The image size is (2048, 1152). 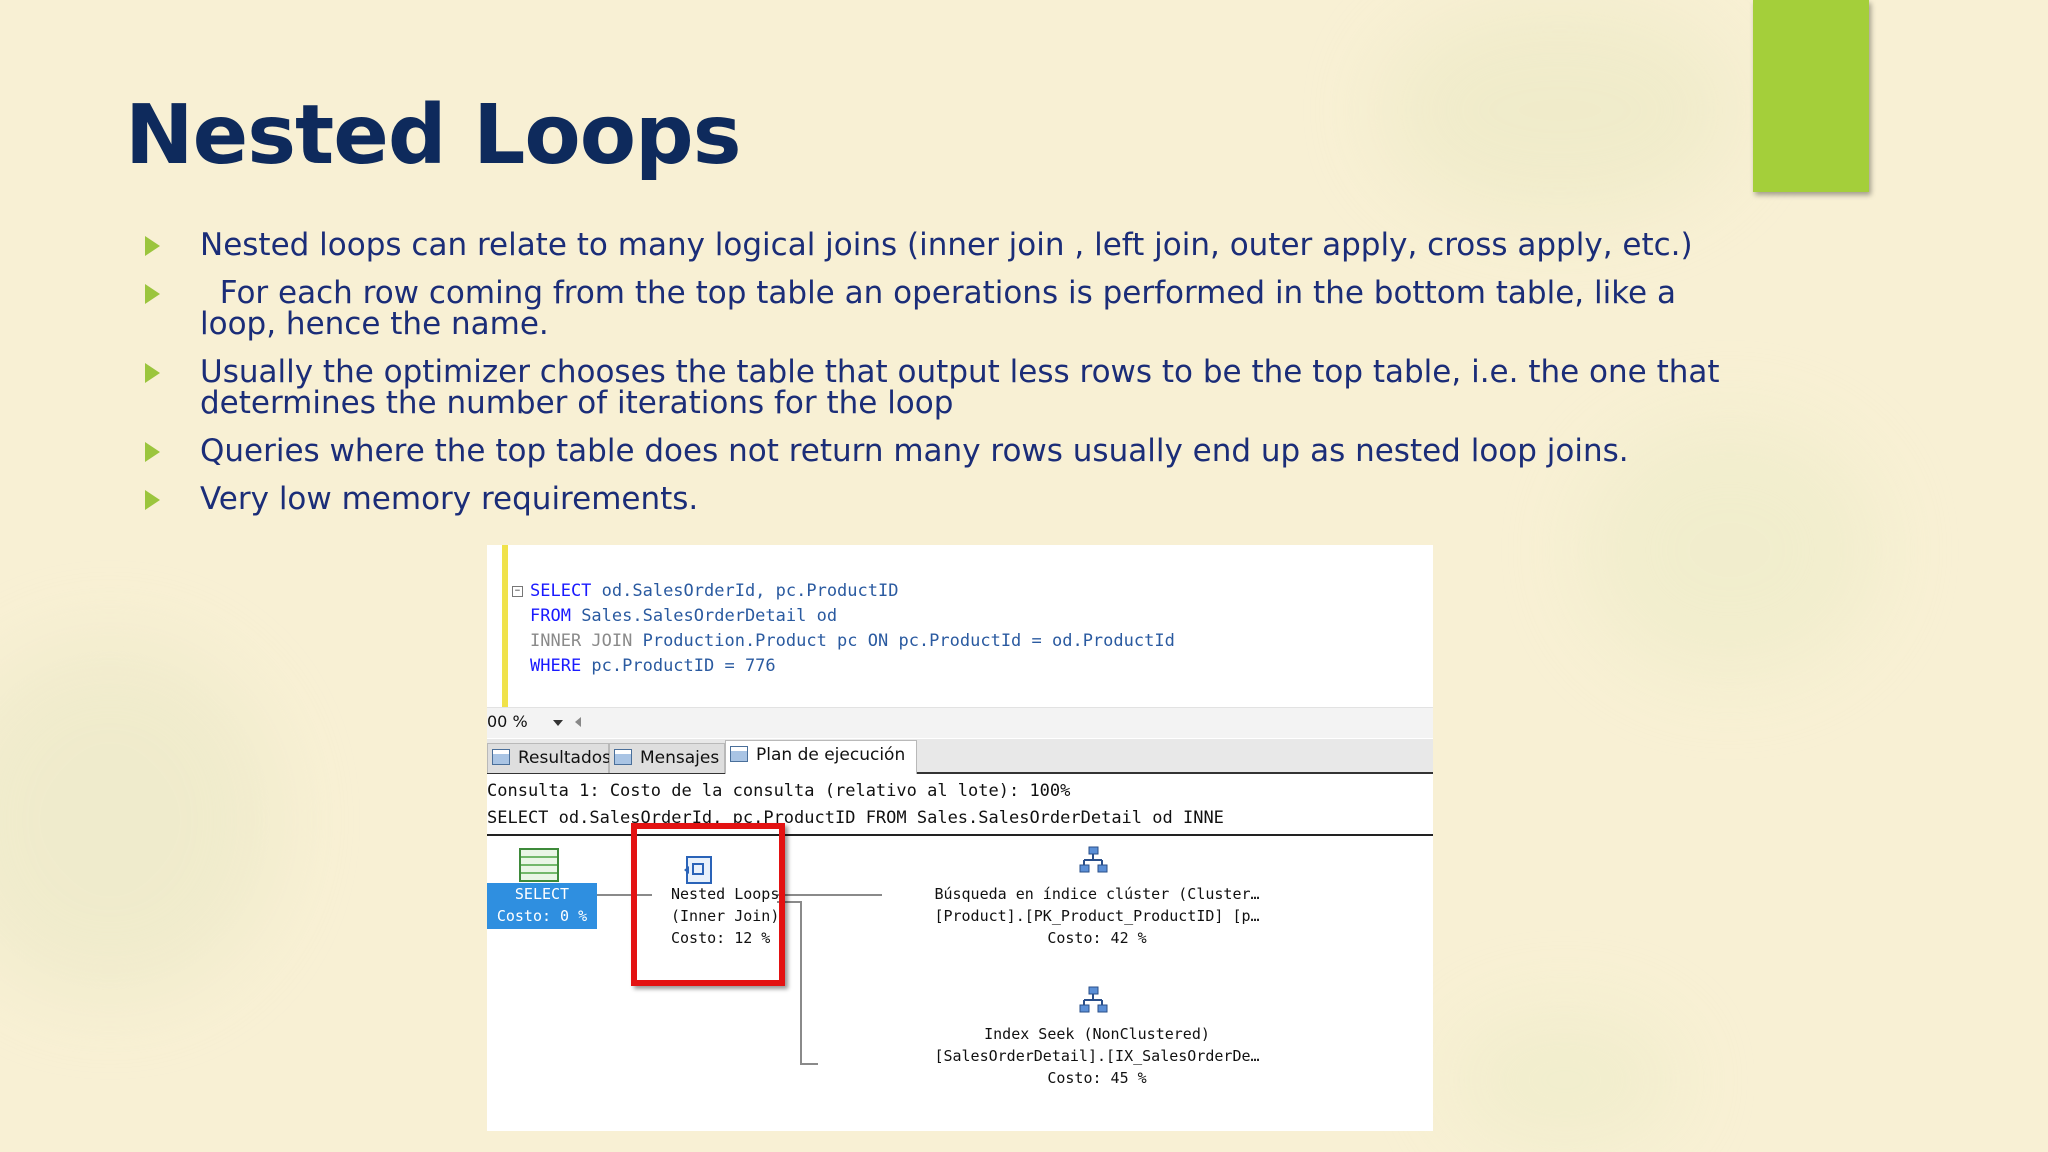 What do you see at coordinates (1093, 859) in the screenshot?
I see `clustered-index-seek-icon` at bounding box center [1093, 859].